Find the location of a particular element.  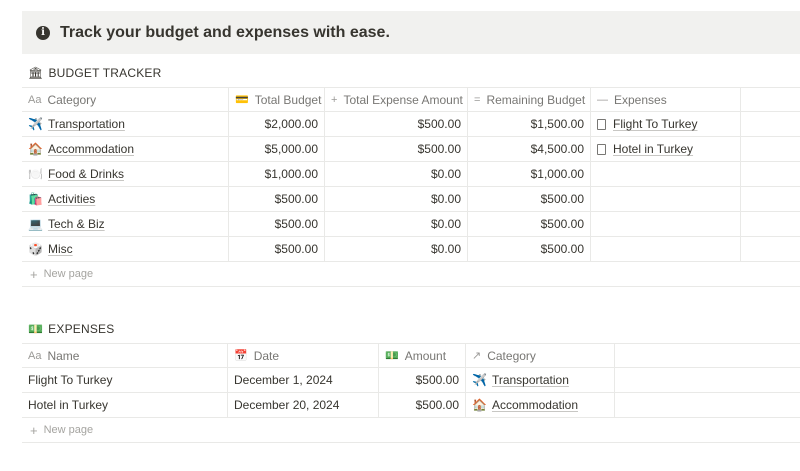

date-cell: December 20, 2024 is located at coordinates (303, 405).